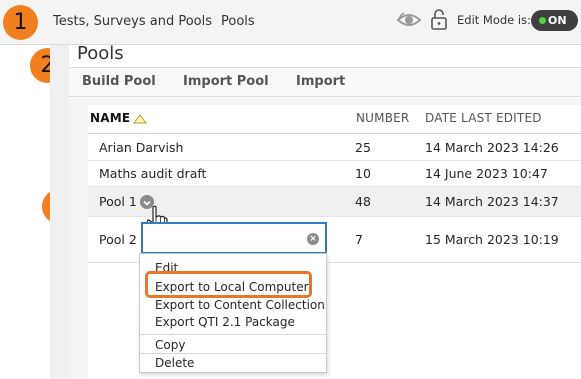 This screenshot has height=379, width=581. Describe the element at coordinates (234, 238) in the screenshot. I see `menu-search-input: ×` at that location.